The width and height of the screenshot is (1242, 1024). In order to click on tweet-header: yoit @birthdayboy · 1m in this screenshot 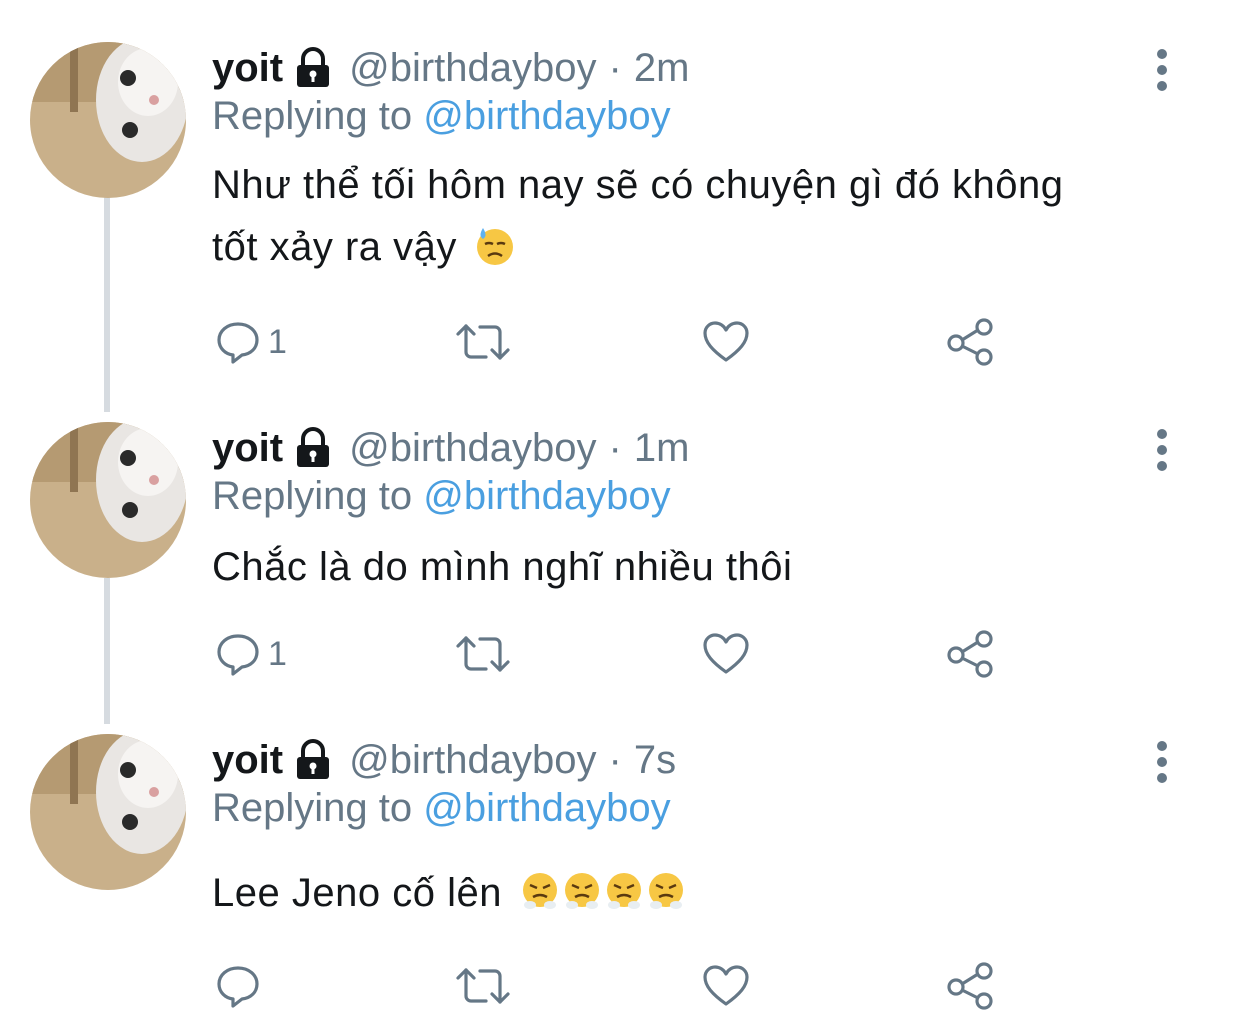, I will do `click(450, 448)`.